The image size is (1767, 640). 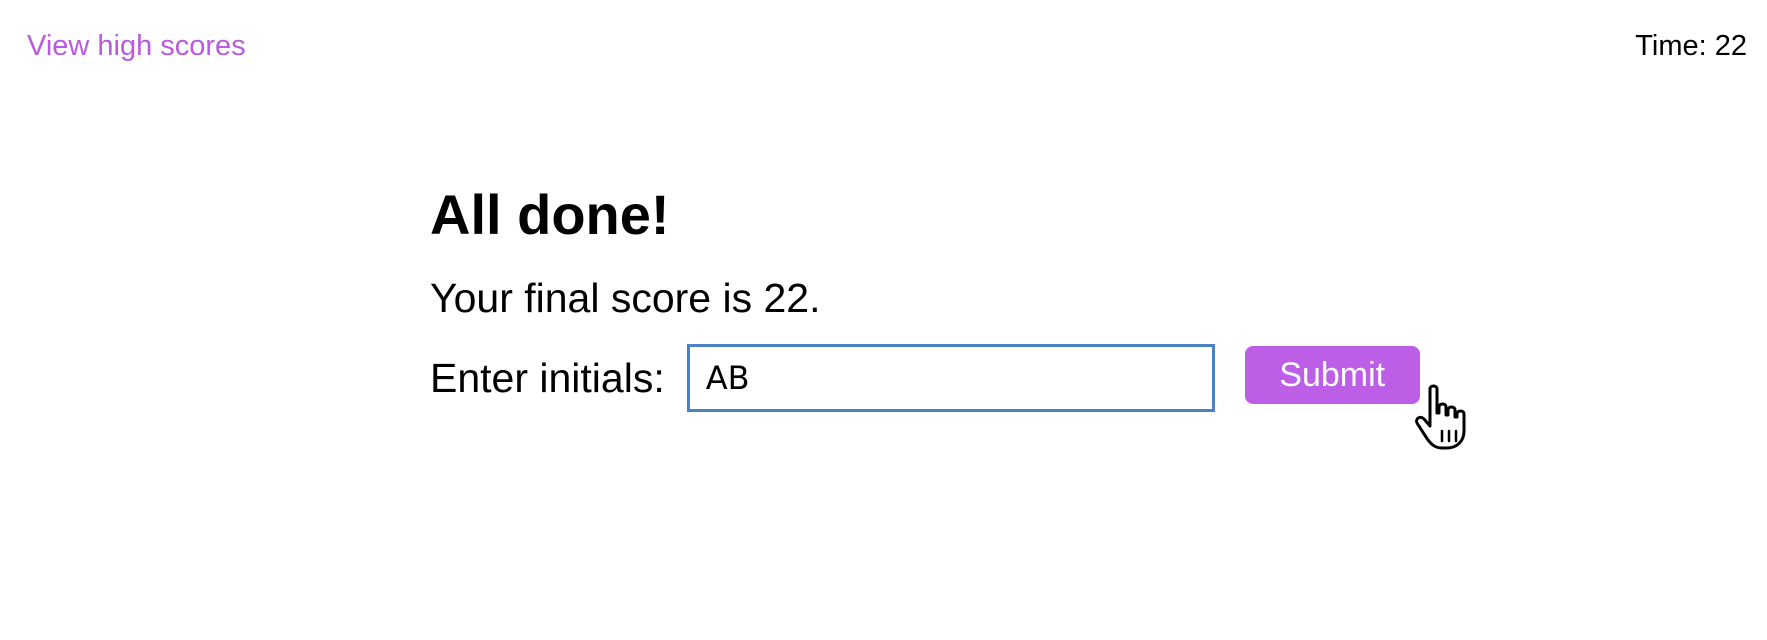 I want to click on submit-button: Submit, so click(x=1332, y=375).